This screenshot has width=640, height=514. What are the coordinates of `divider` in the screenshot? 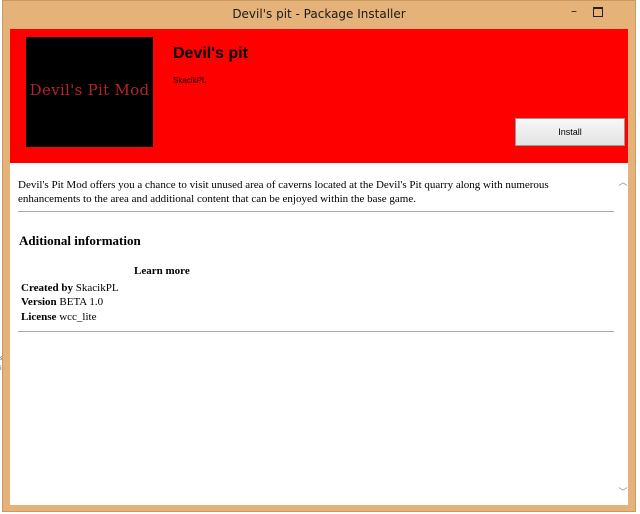 It's located at (316, 211).